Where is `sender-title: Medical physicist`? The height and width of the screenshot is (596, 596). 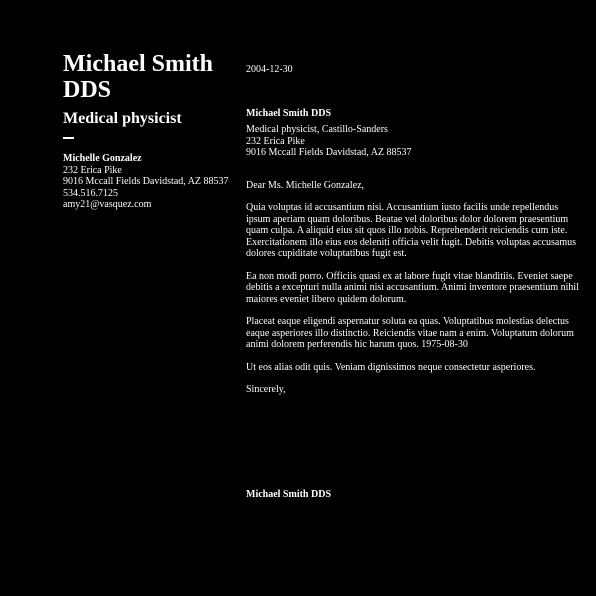 sender-title: Medical physicist is located at coordinates (122, 118).